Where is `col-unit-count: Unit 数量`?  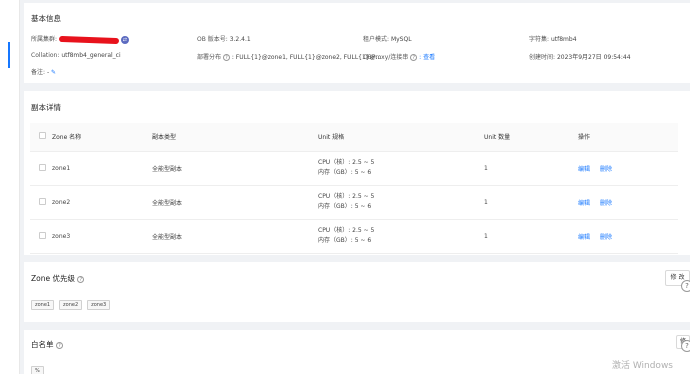
col-unit-count: Unit 数量 is located at coordinates (531, 137).